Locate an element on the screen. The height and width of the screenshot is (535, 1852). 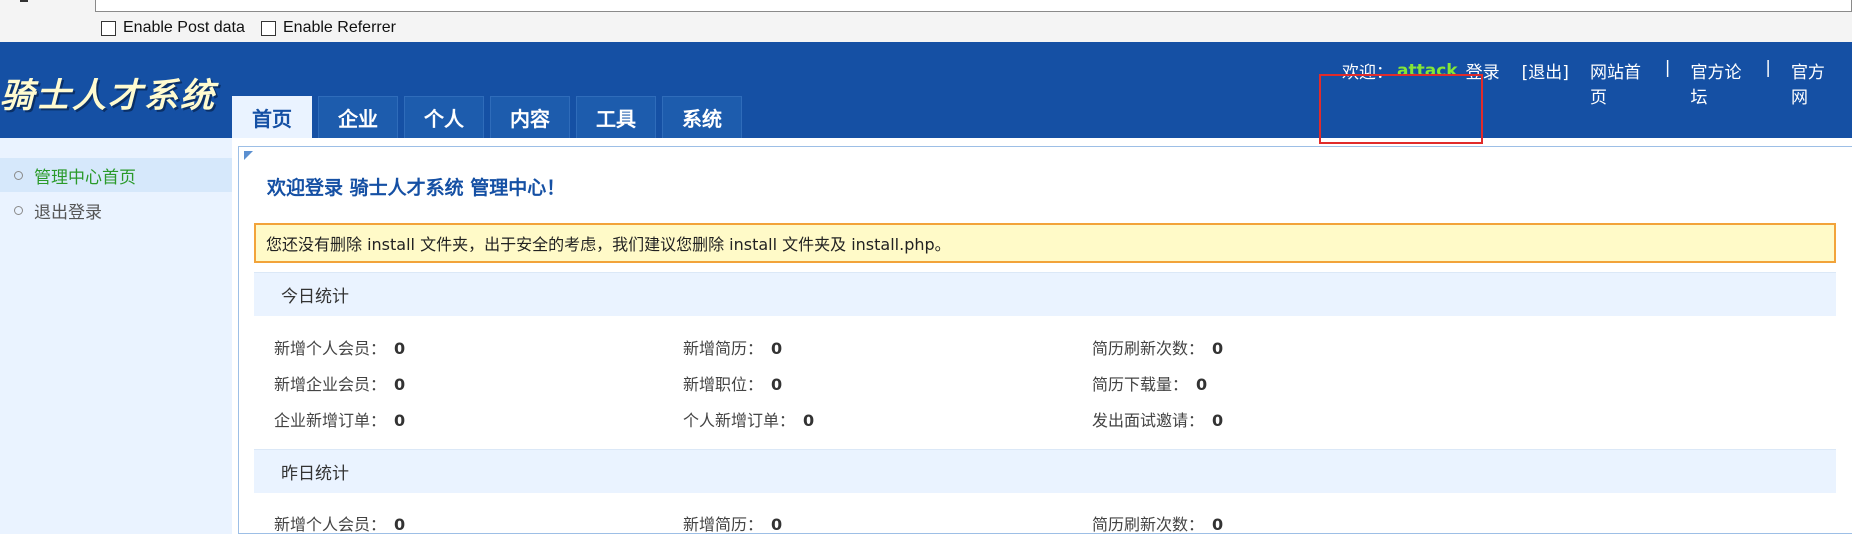
toolbar-mark is located at coordinates (24, 1).